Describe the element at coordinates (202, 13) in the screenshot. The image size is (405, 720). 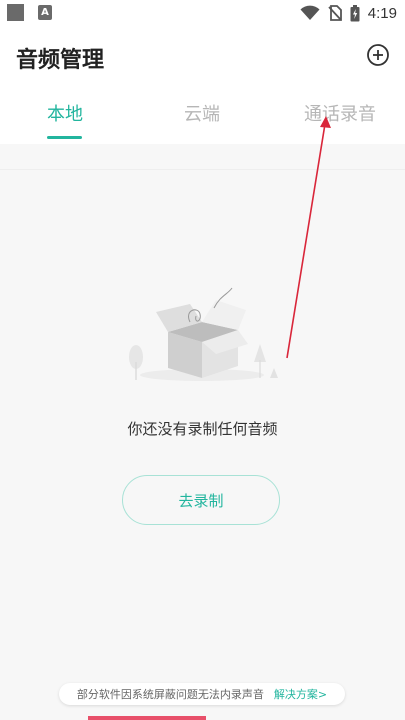
I see `status-bar: A 4:19` at that location.